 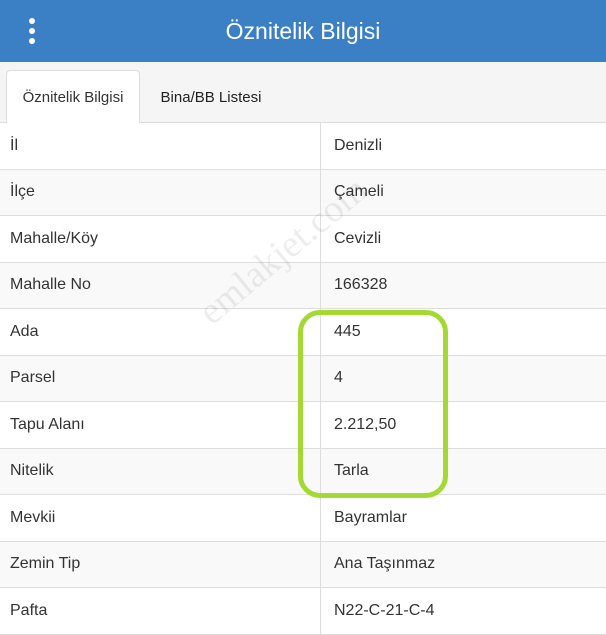 I want to click on row-key: Zemin Tip, so click(x=160, y=564).